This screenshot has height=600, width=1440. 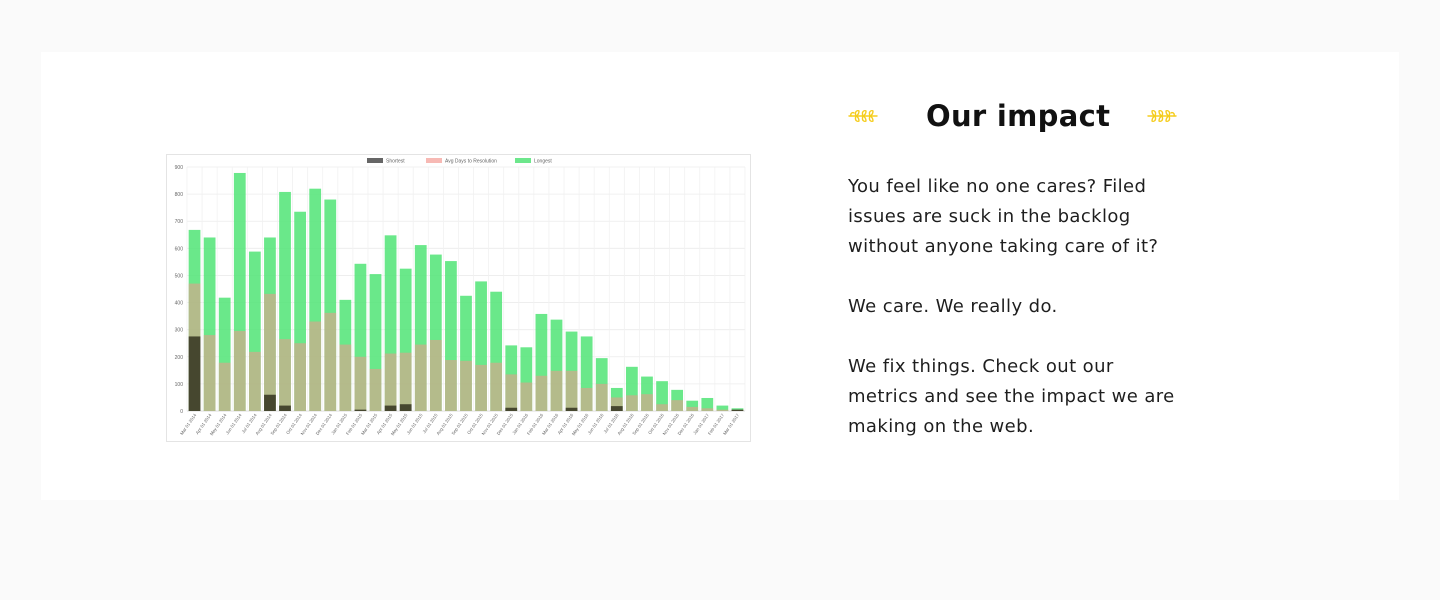 I want to click on legend-label: Shortest, so click(x=395, y=162).